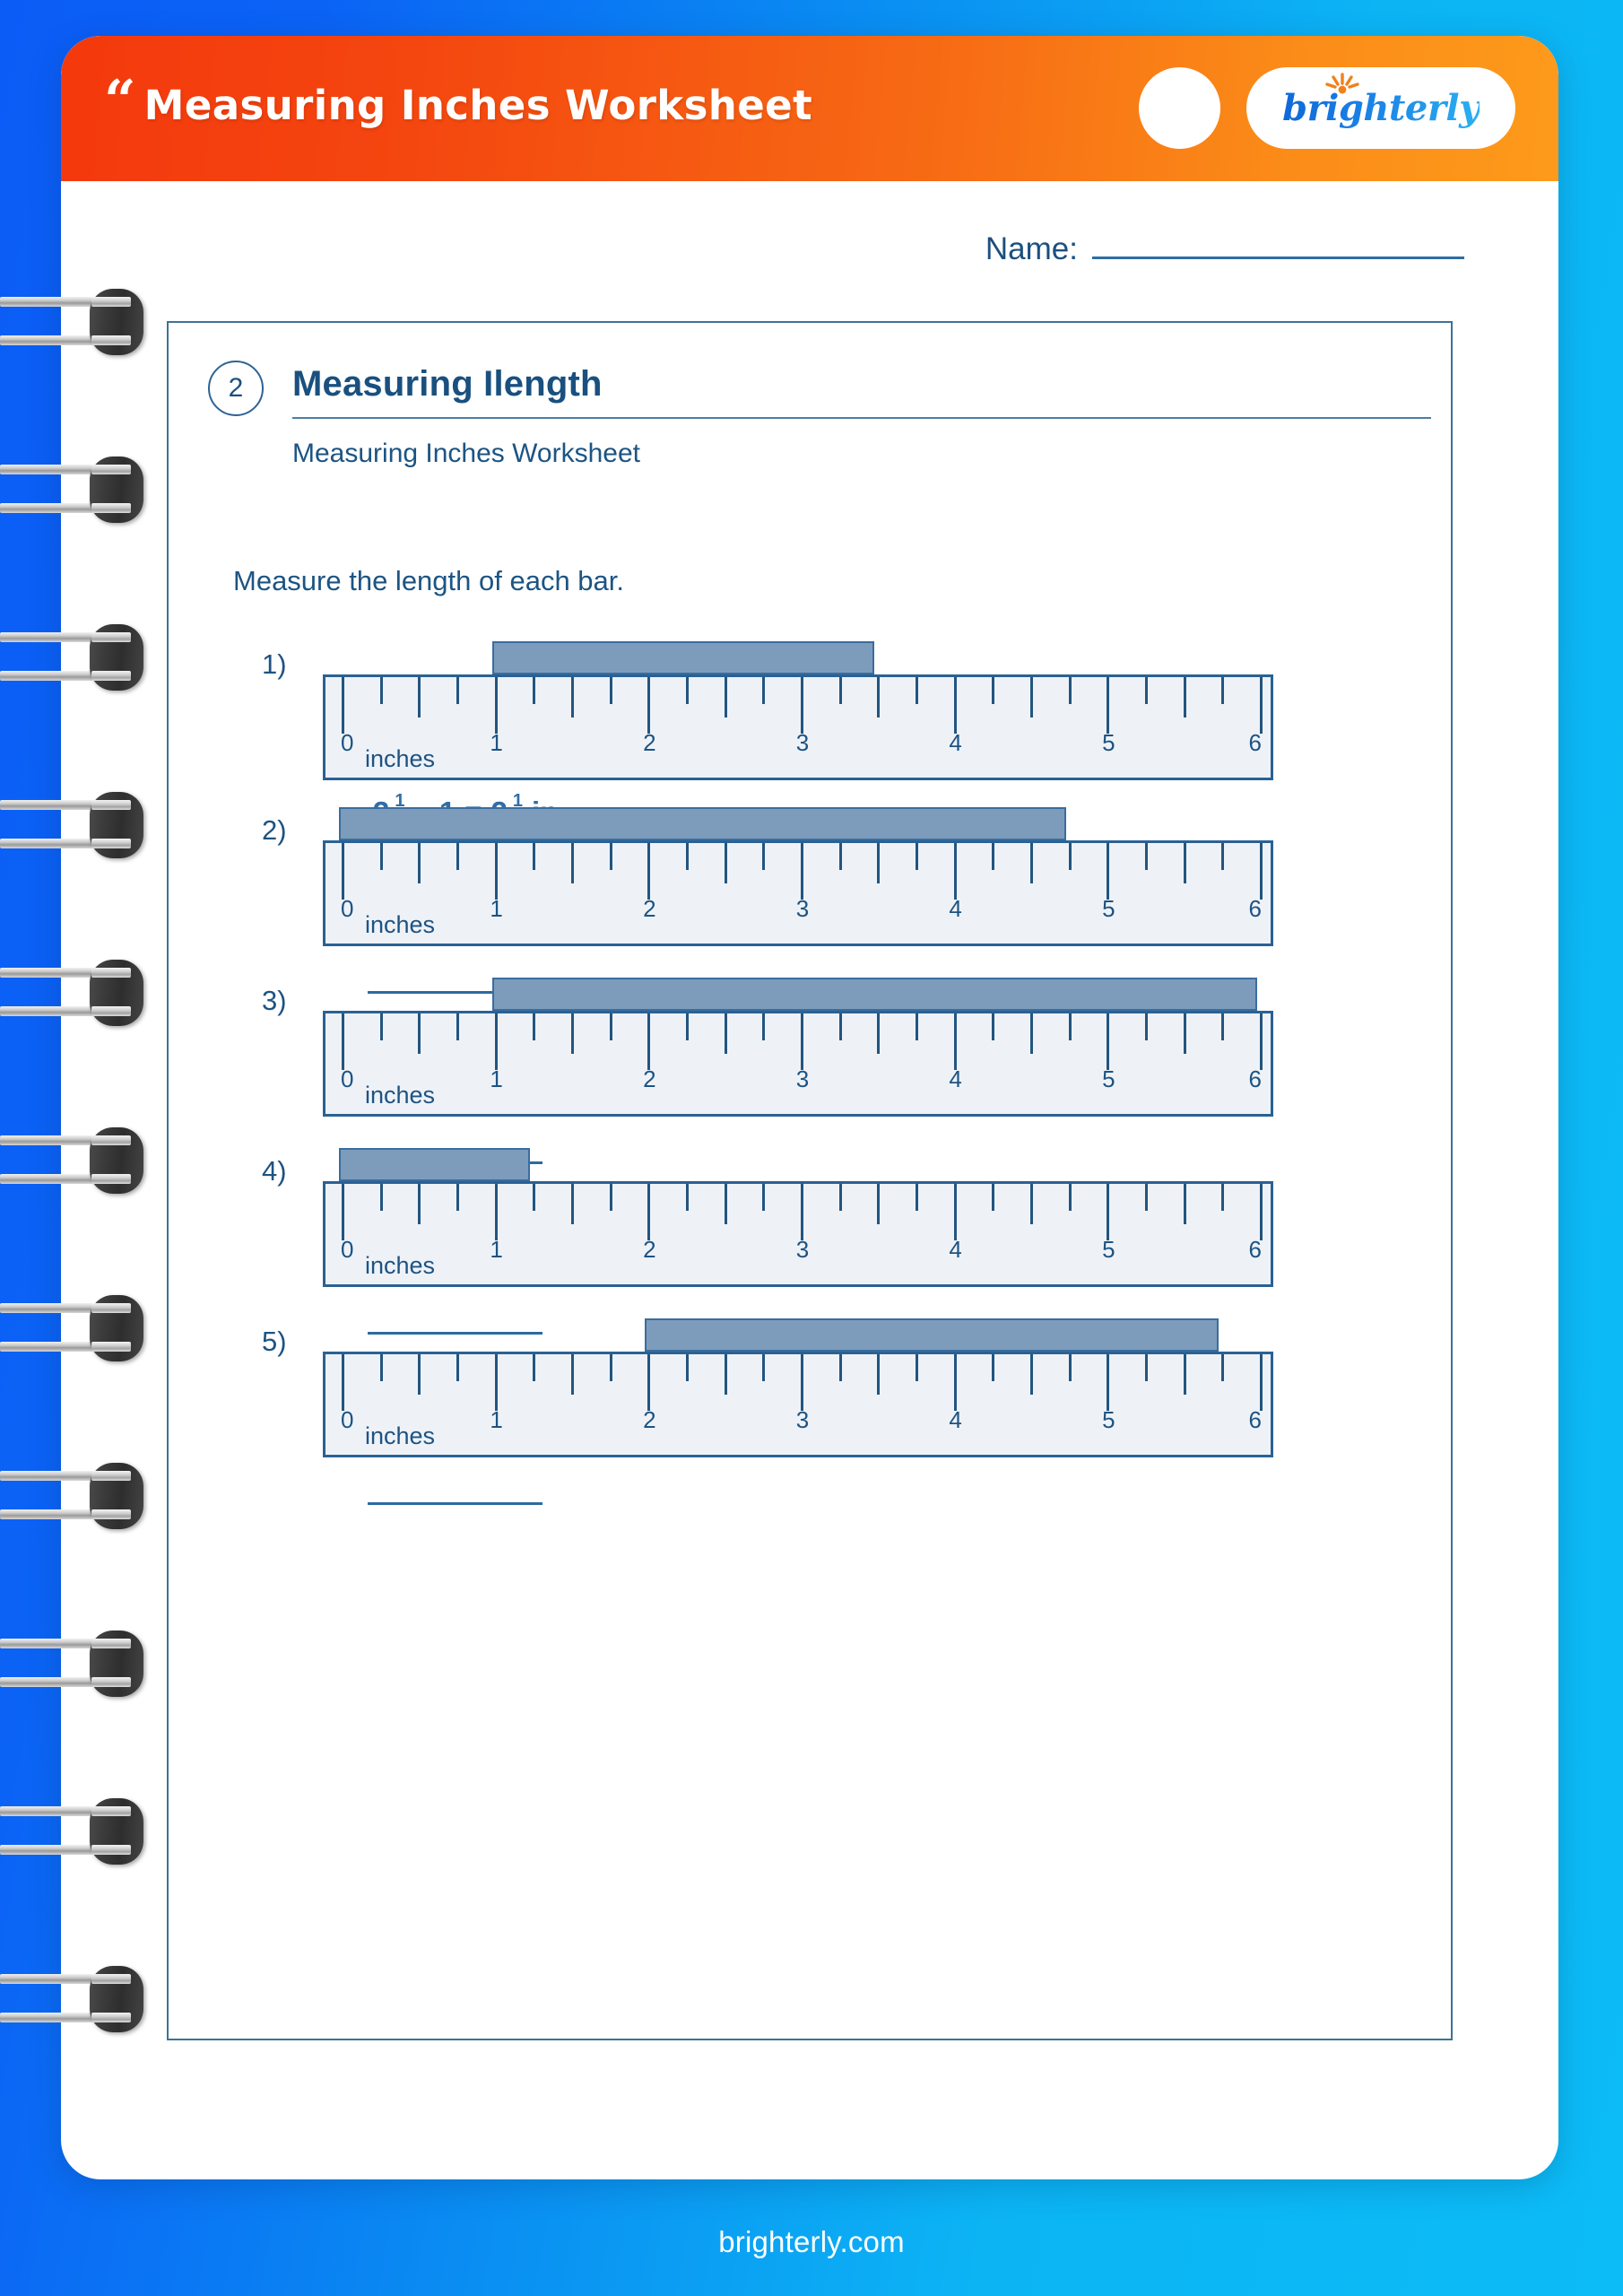  What do you see at coordinates (274, 1341) in the screenshot?
I see `problem-number: 5)` at bounding box center [274, 1341].